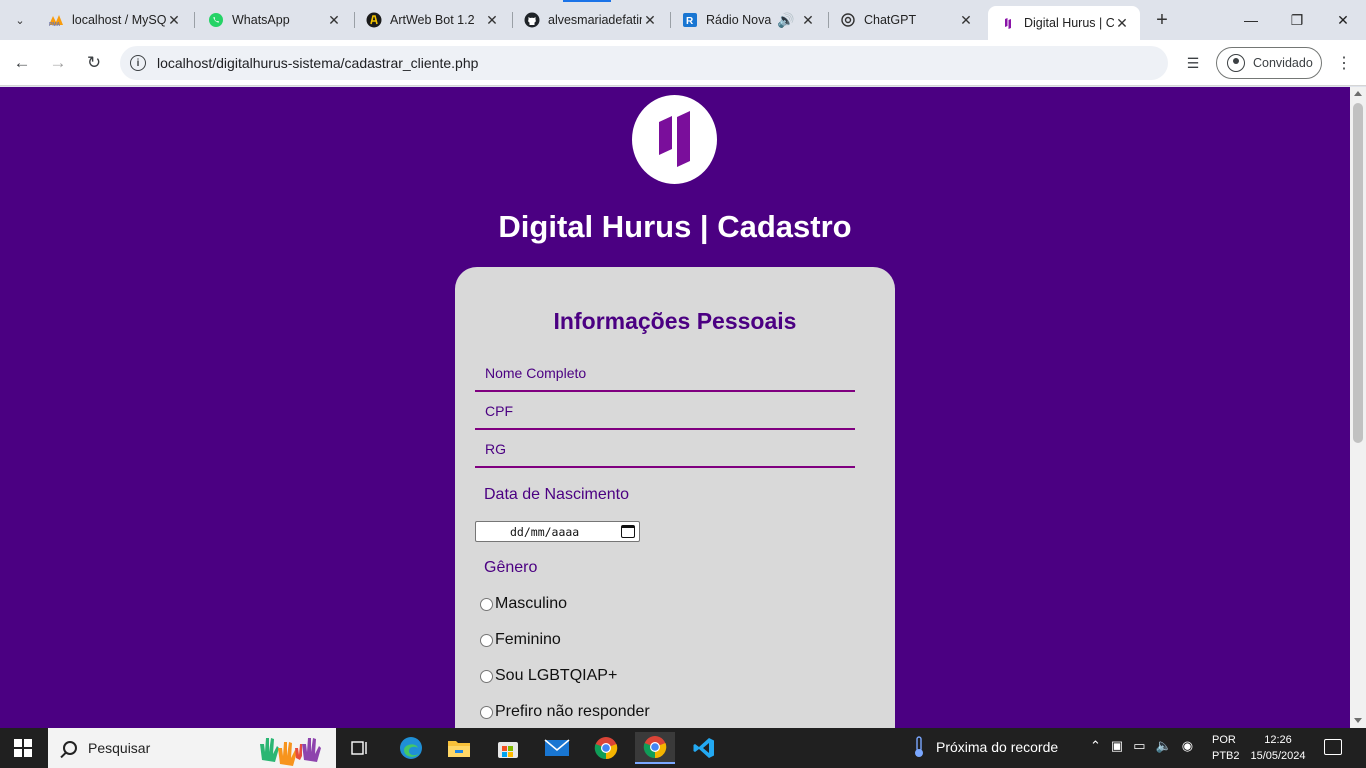 This screenshot has width=1366, height=768. What do you see at coordinates (1283, 63) in the screenshot?
I see `profile-label: Convidado` at bounding box center [1283, 63].